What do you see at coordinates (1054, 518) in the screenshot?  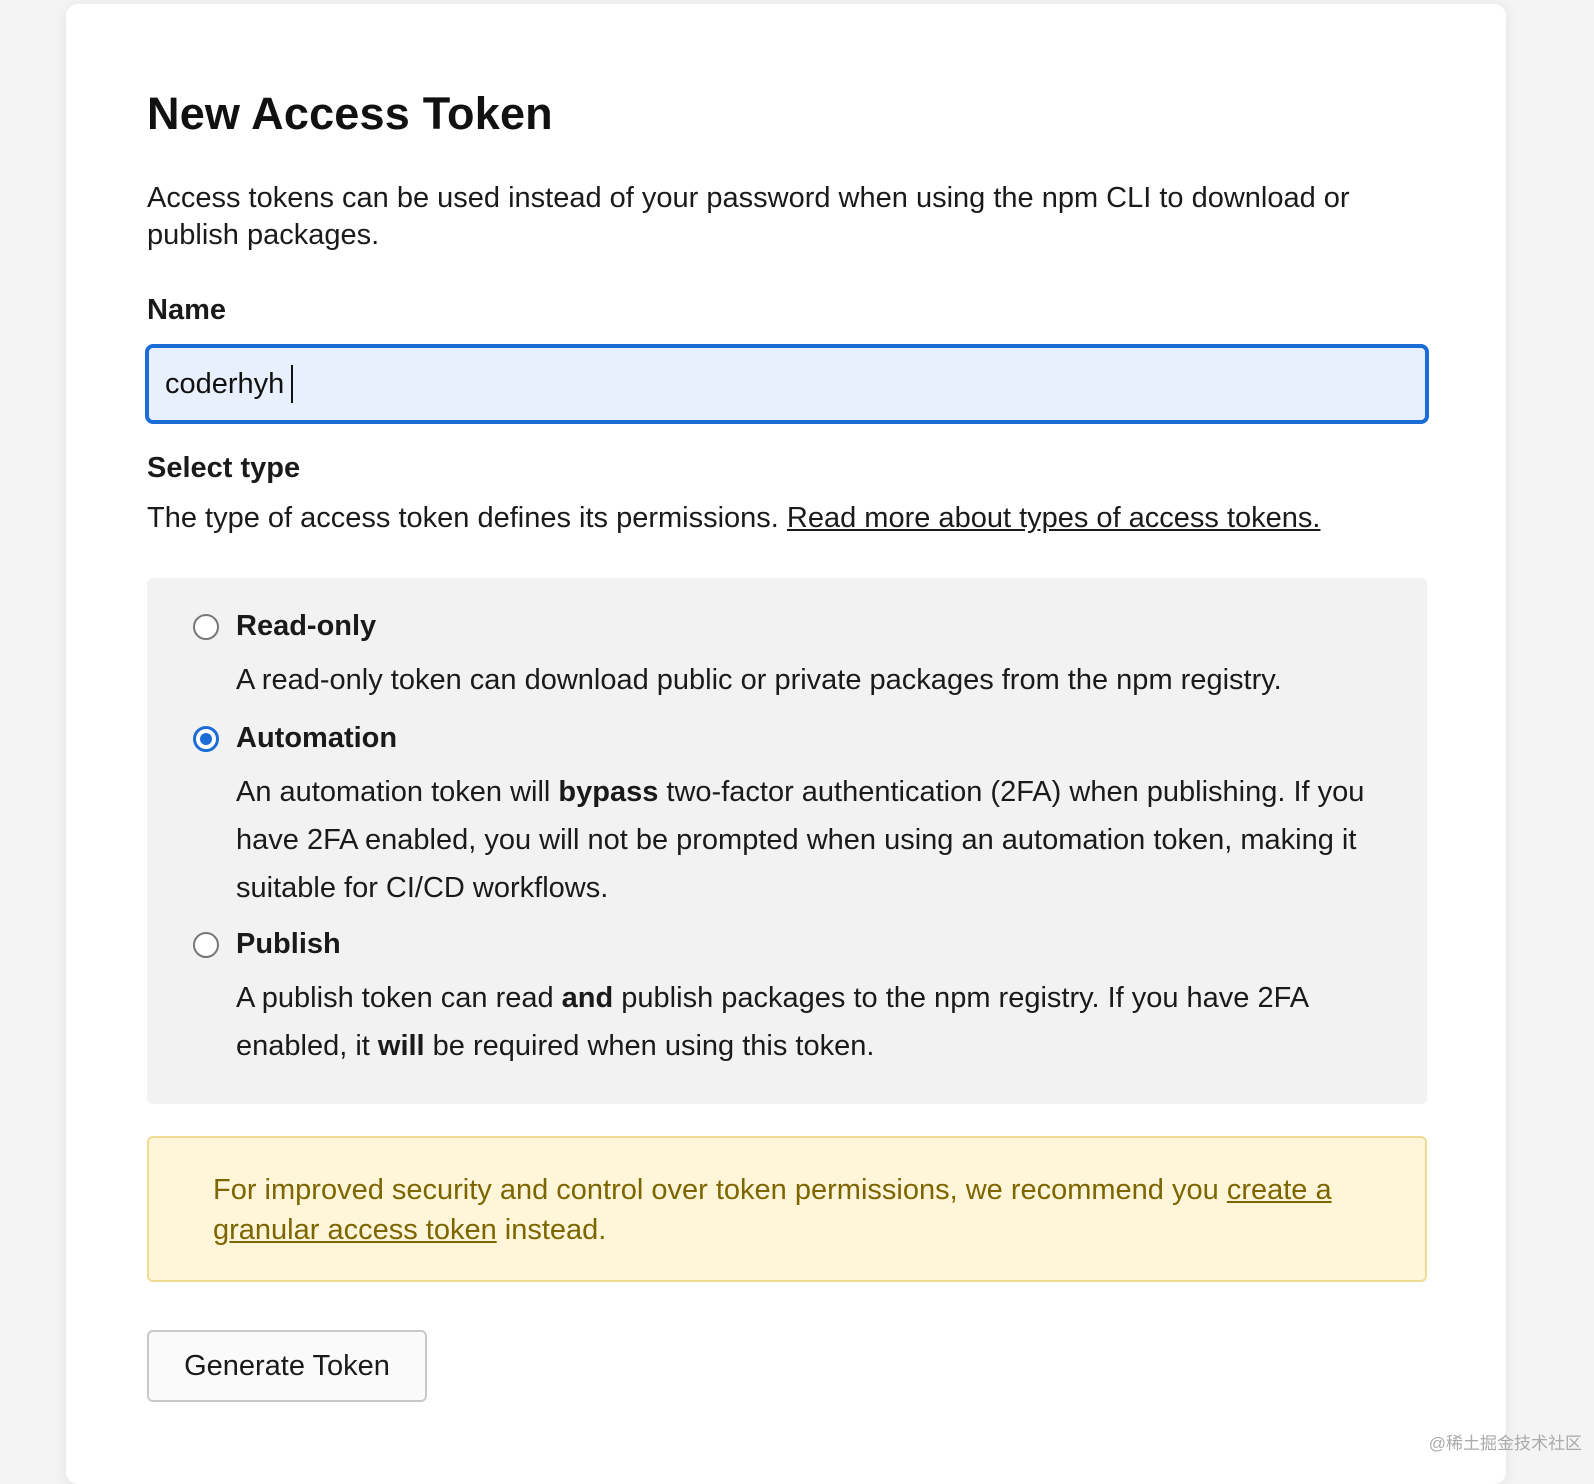 I see `token-types-link: Read more about types of access tokens.` at bounding box center [1054, 518].